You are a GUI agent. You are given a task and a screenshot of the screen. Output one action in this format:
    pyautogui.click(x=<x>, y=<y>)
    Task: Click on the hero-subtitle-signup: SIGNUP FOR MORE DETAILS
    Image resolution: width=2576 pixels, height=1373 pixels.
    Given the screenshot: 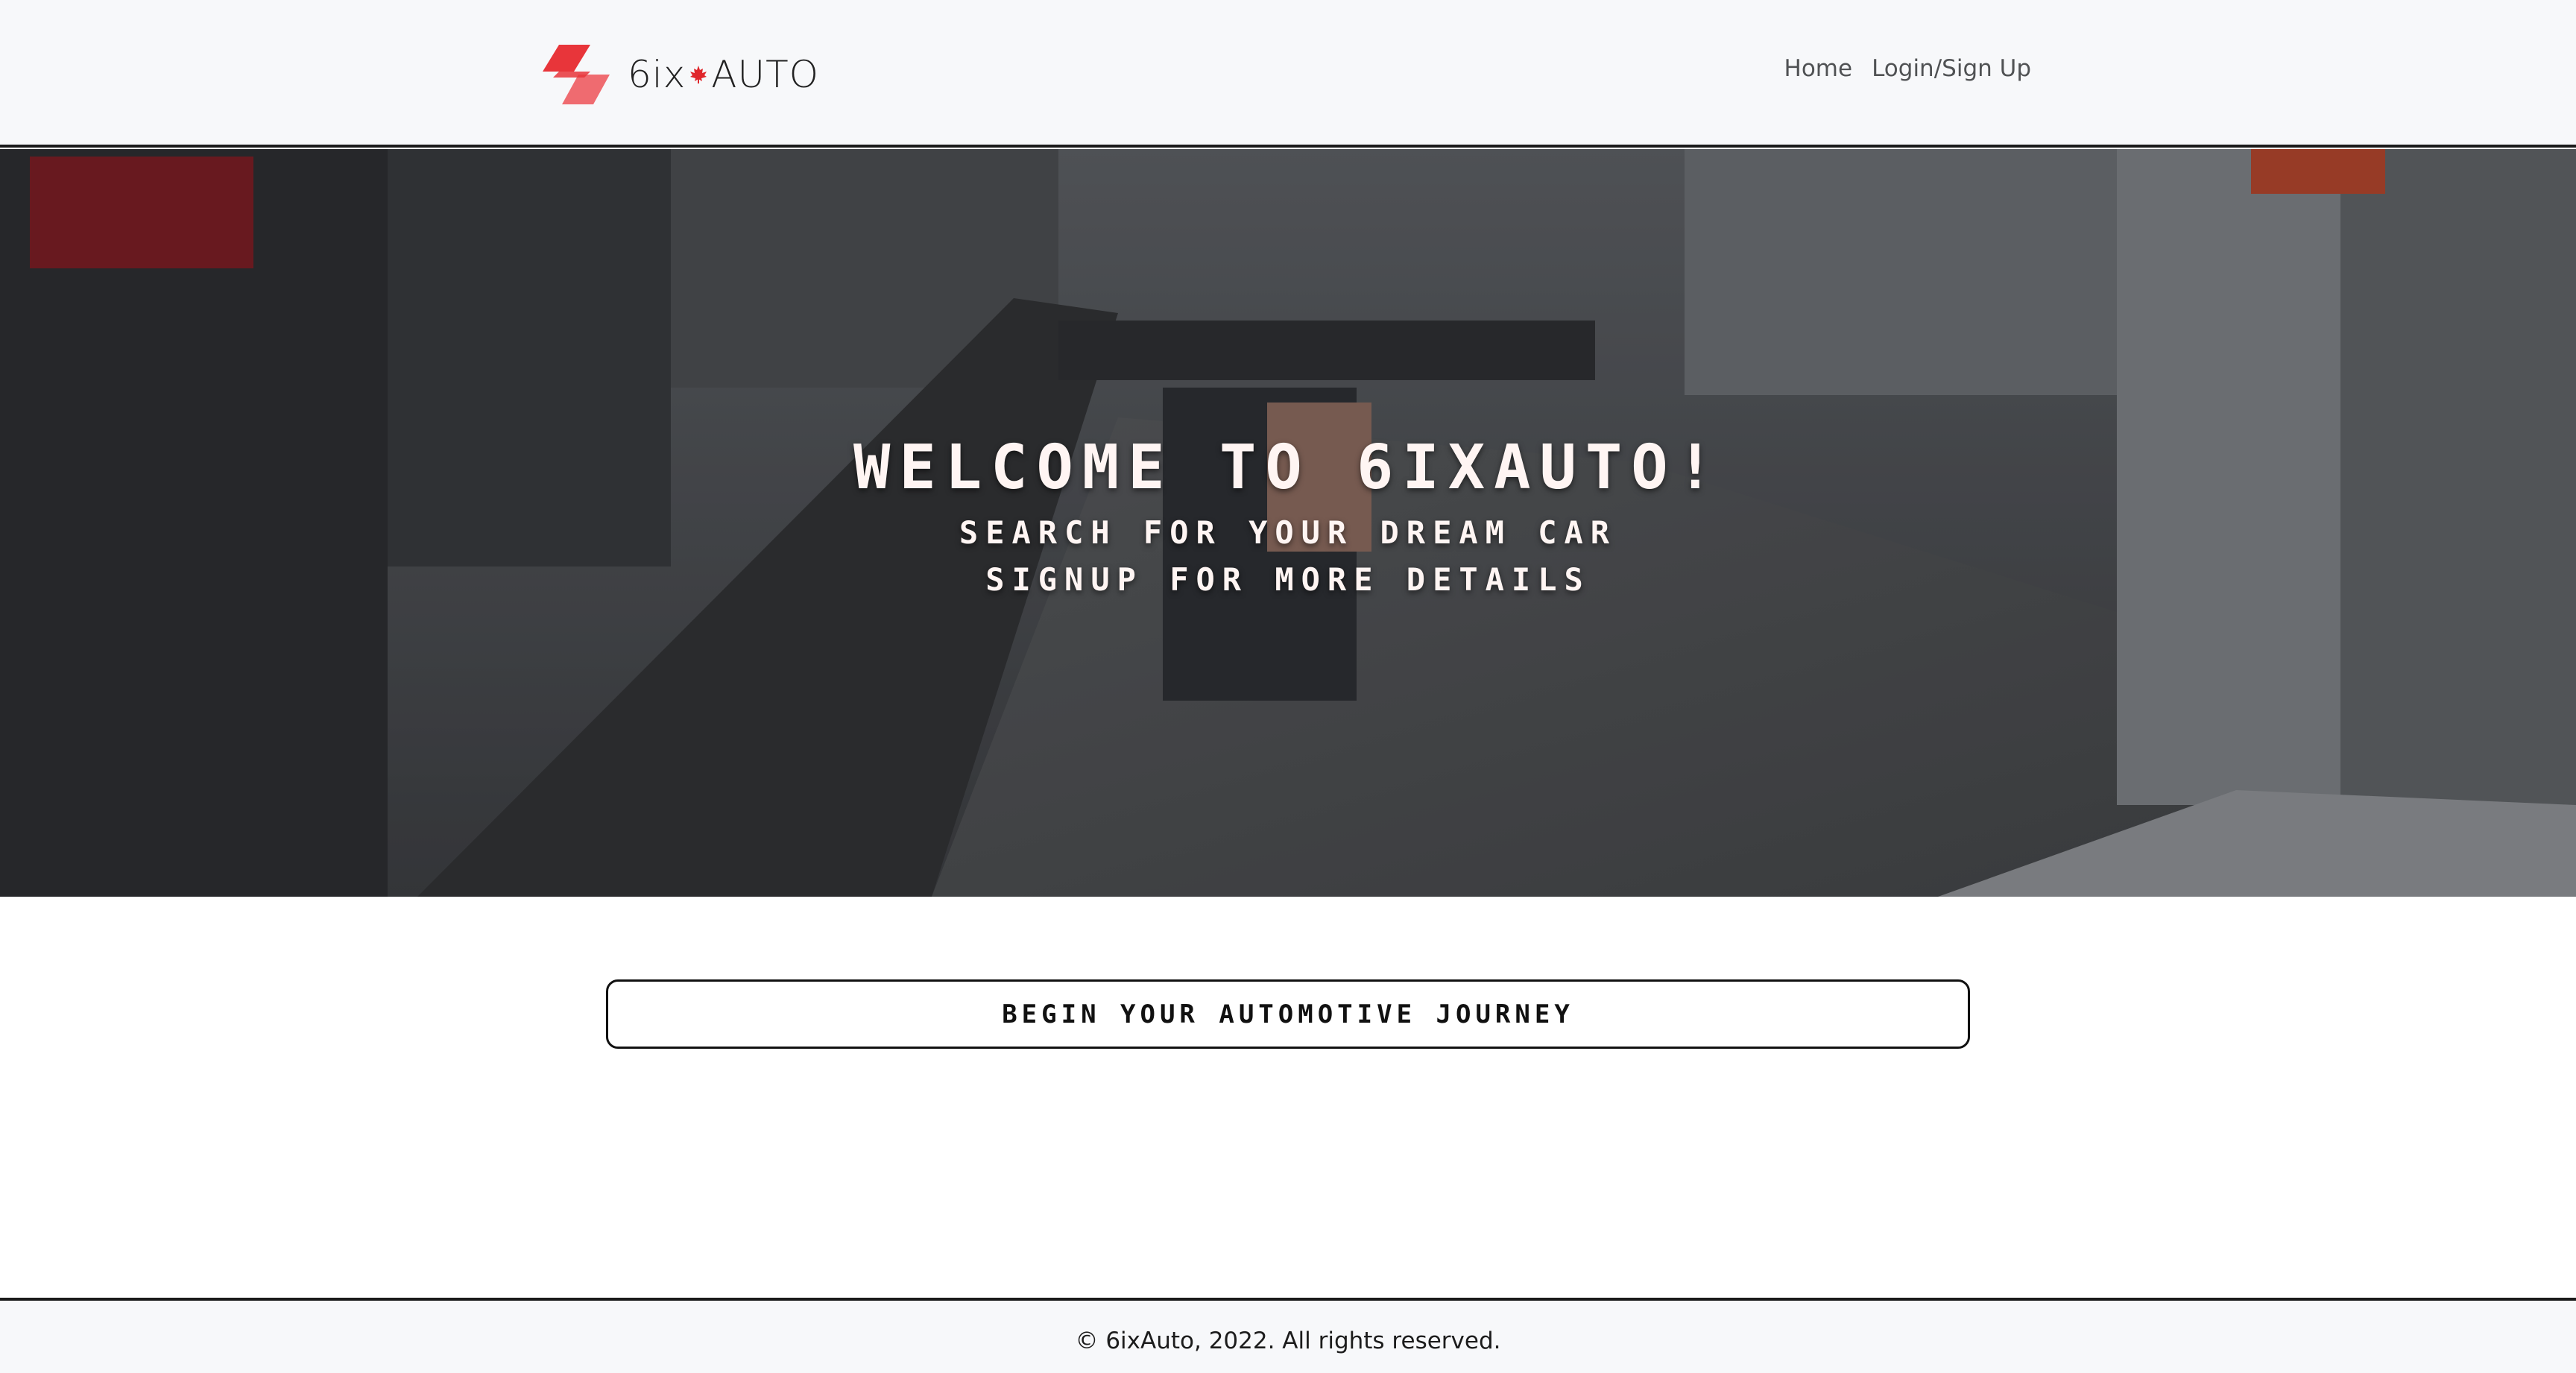 What is the action you would take?
    pyautogui.click(x=1288, y=579)
    